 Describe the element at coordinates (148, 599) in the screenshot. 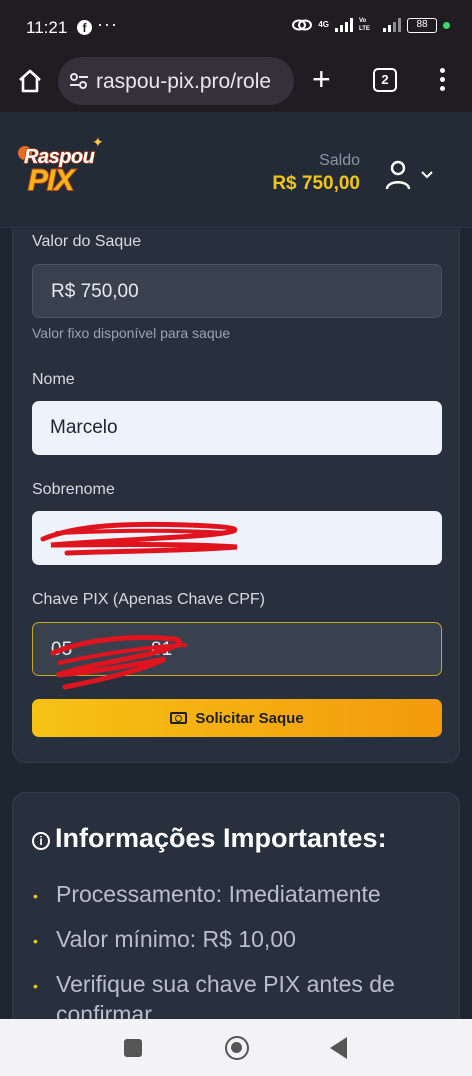

I see `pix-key-label: Chave PIX (Apenas Chave CPF)` at that location.